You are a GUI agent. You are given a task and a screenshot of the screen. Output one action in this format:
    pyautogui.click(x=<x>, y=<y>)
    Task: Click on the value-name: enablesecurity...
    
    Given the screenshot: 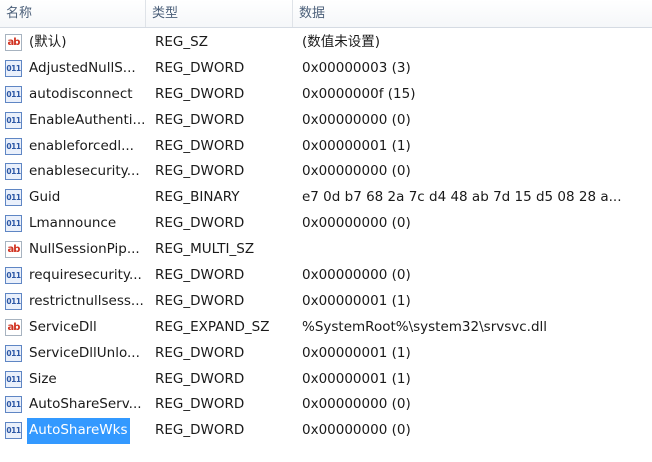 What is the action you would take?
    pyautogui.click(x=84, y=171)
    